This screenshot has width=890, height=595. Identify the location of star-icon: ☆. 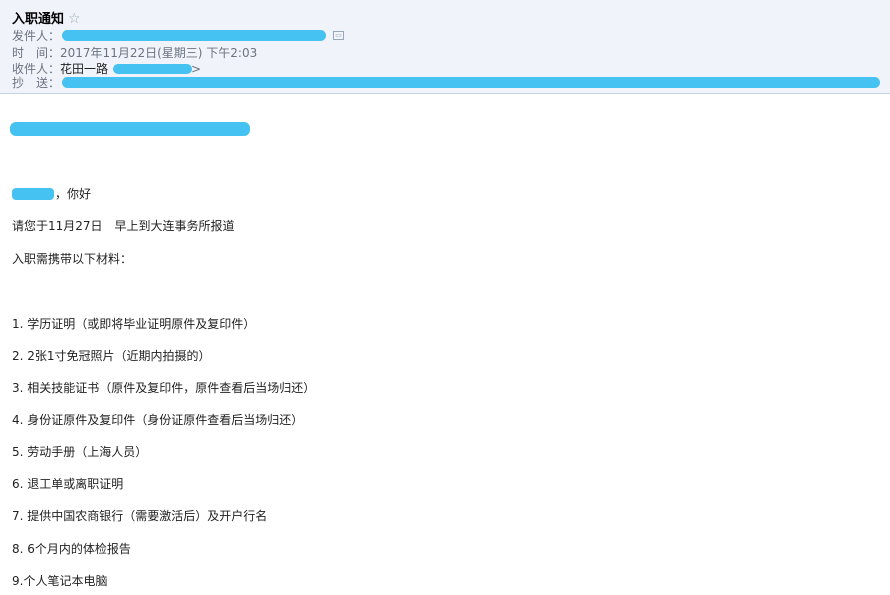
(74, 19).